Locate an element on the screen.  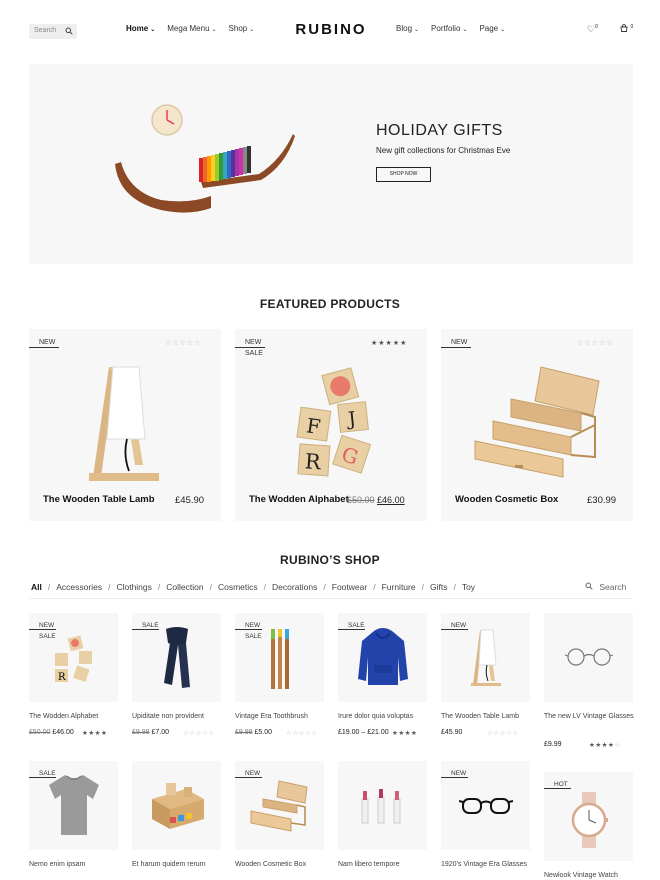
nav-mega-menu: Mega Menu ⌄ is located at coordinates (191, 28).